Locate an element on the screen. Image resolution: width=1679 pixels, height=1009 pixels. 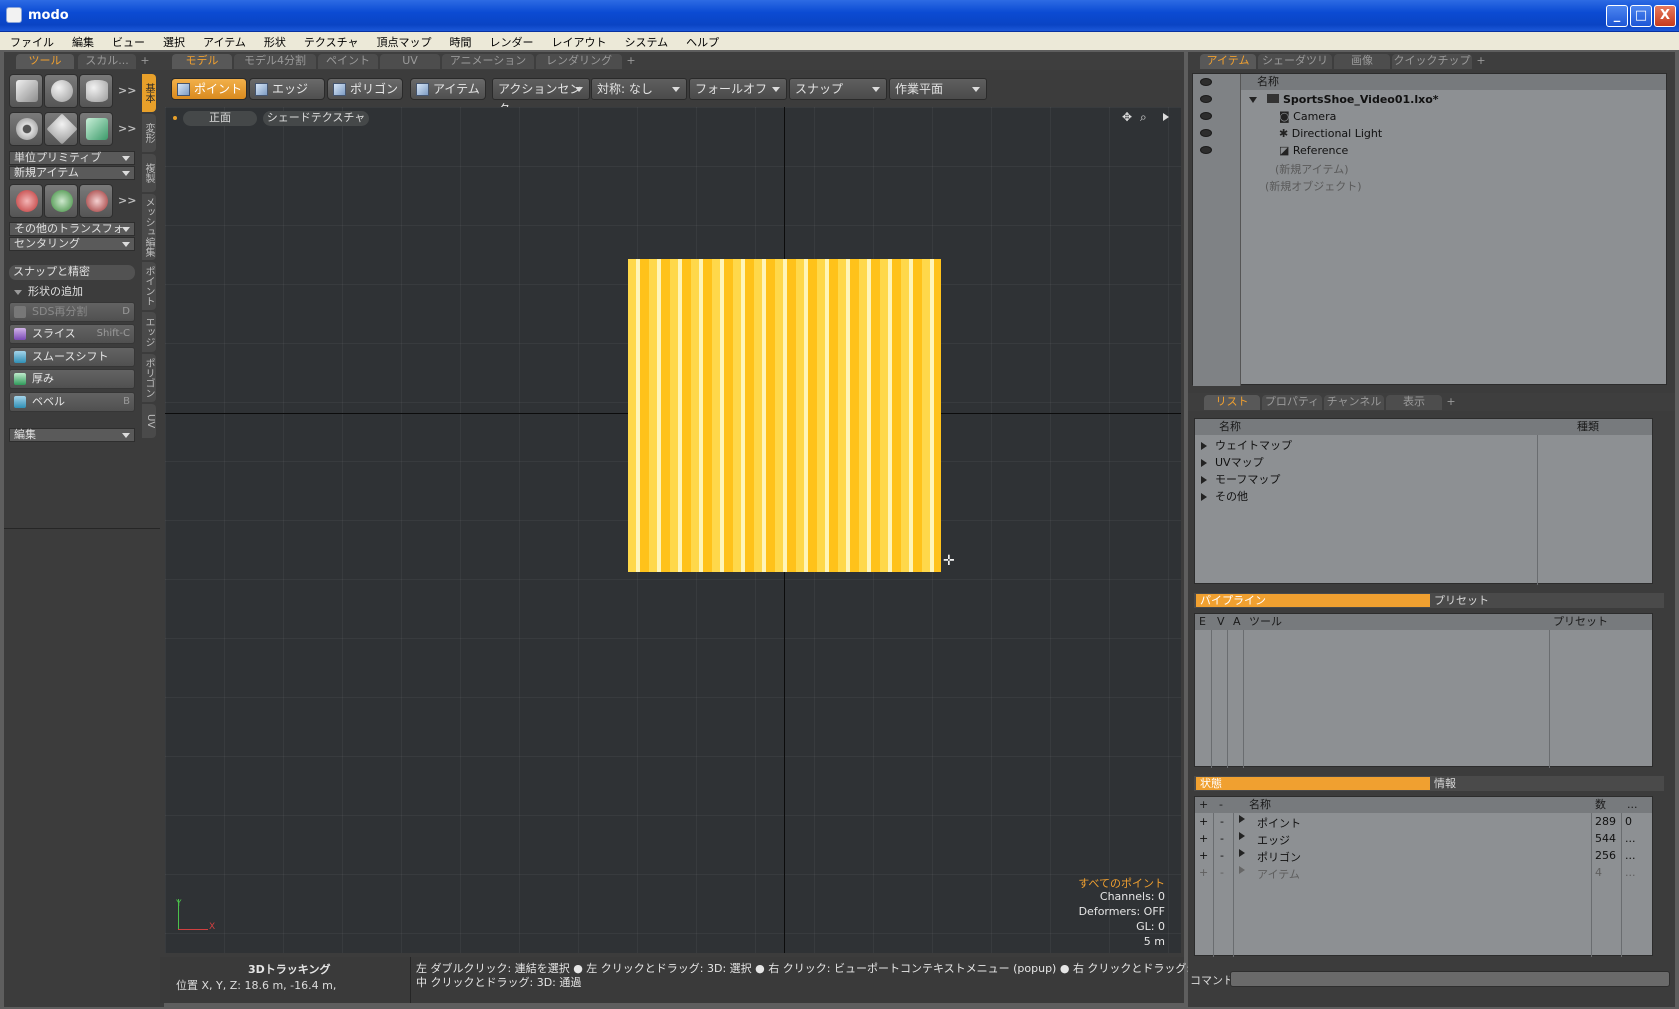
light-row: ✱ Directional Light is located at coordinates (1330, 133).